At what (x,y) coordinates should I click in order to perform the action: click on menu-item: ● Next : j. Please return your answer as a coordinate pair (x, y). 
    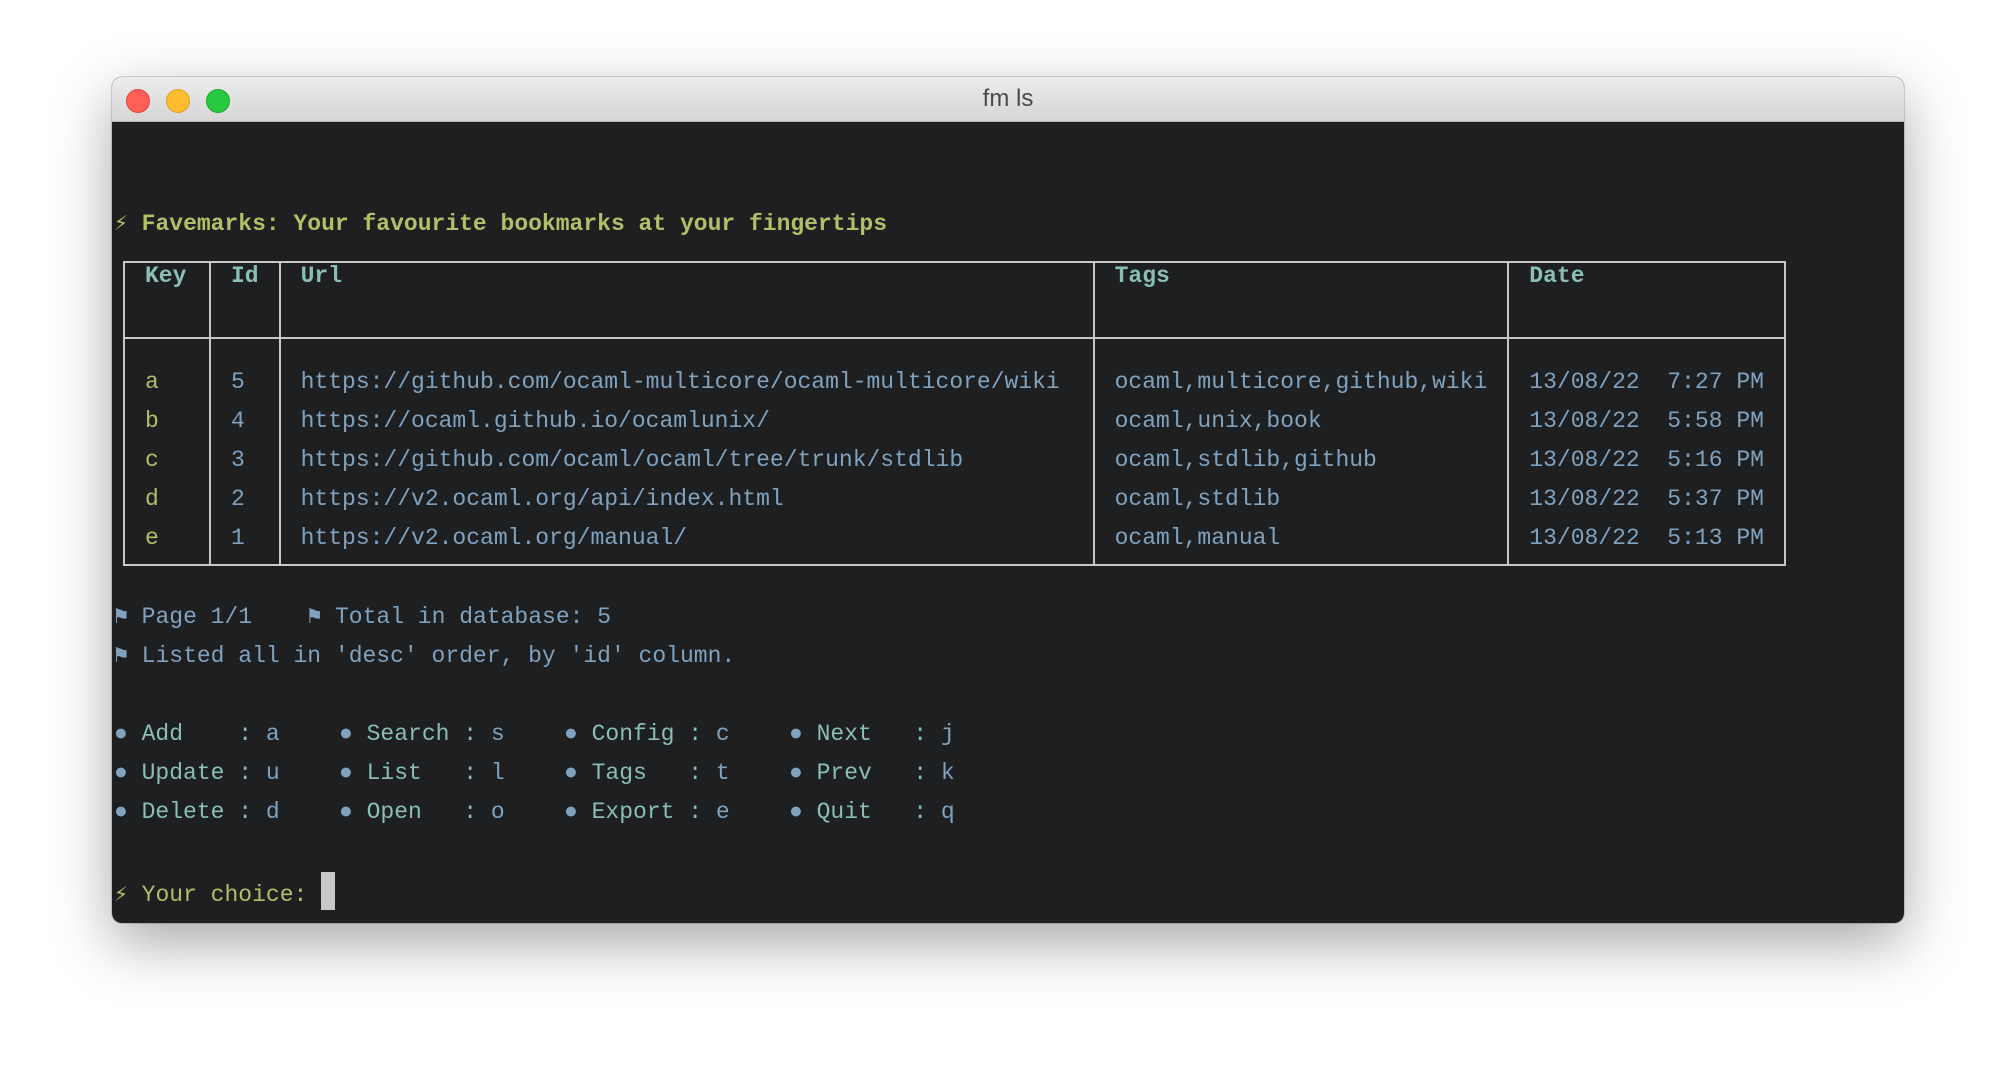
    Looking at the image, I should click on (872, 734).